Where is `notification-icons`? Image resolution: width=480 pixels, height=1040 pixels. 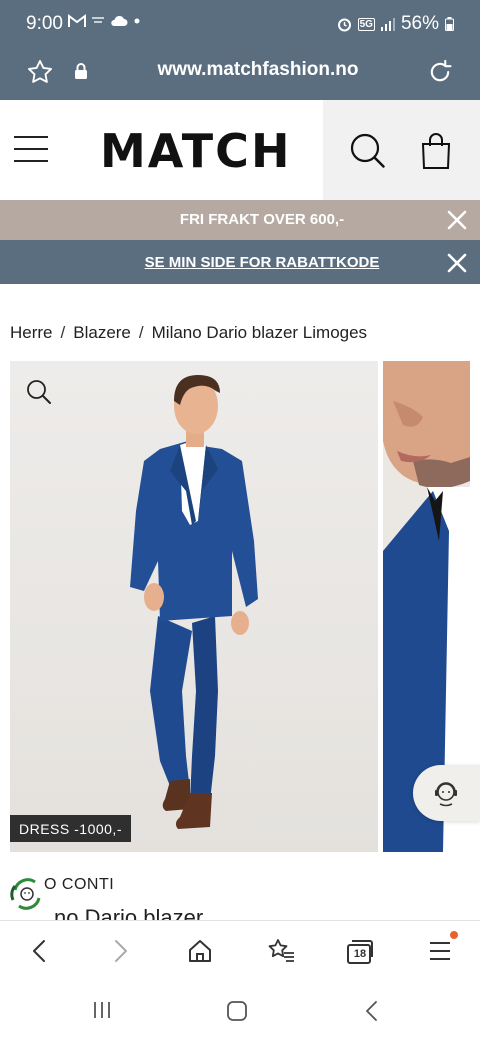 notification-icons is located at coordinates (104, 21).